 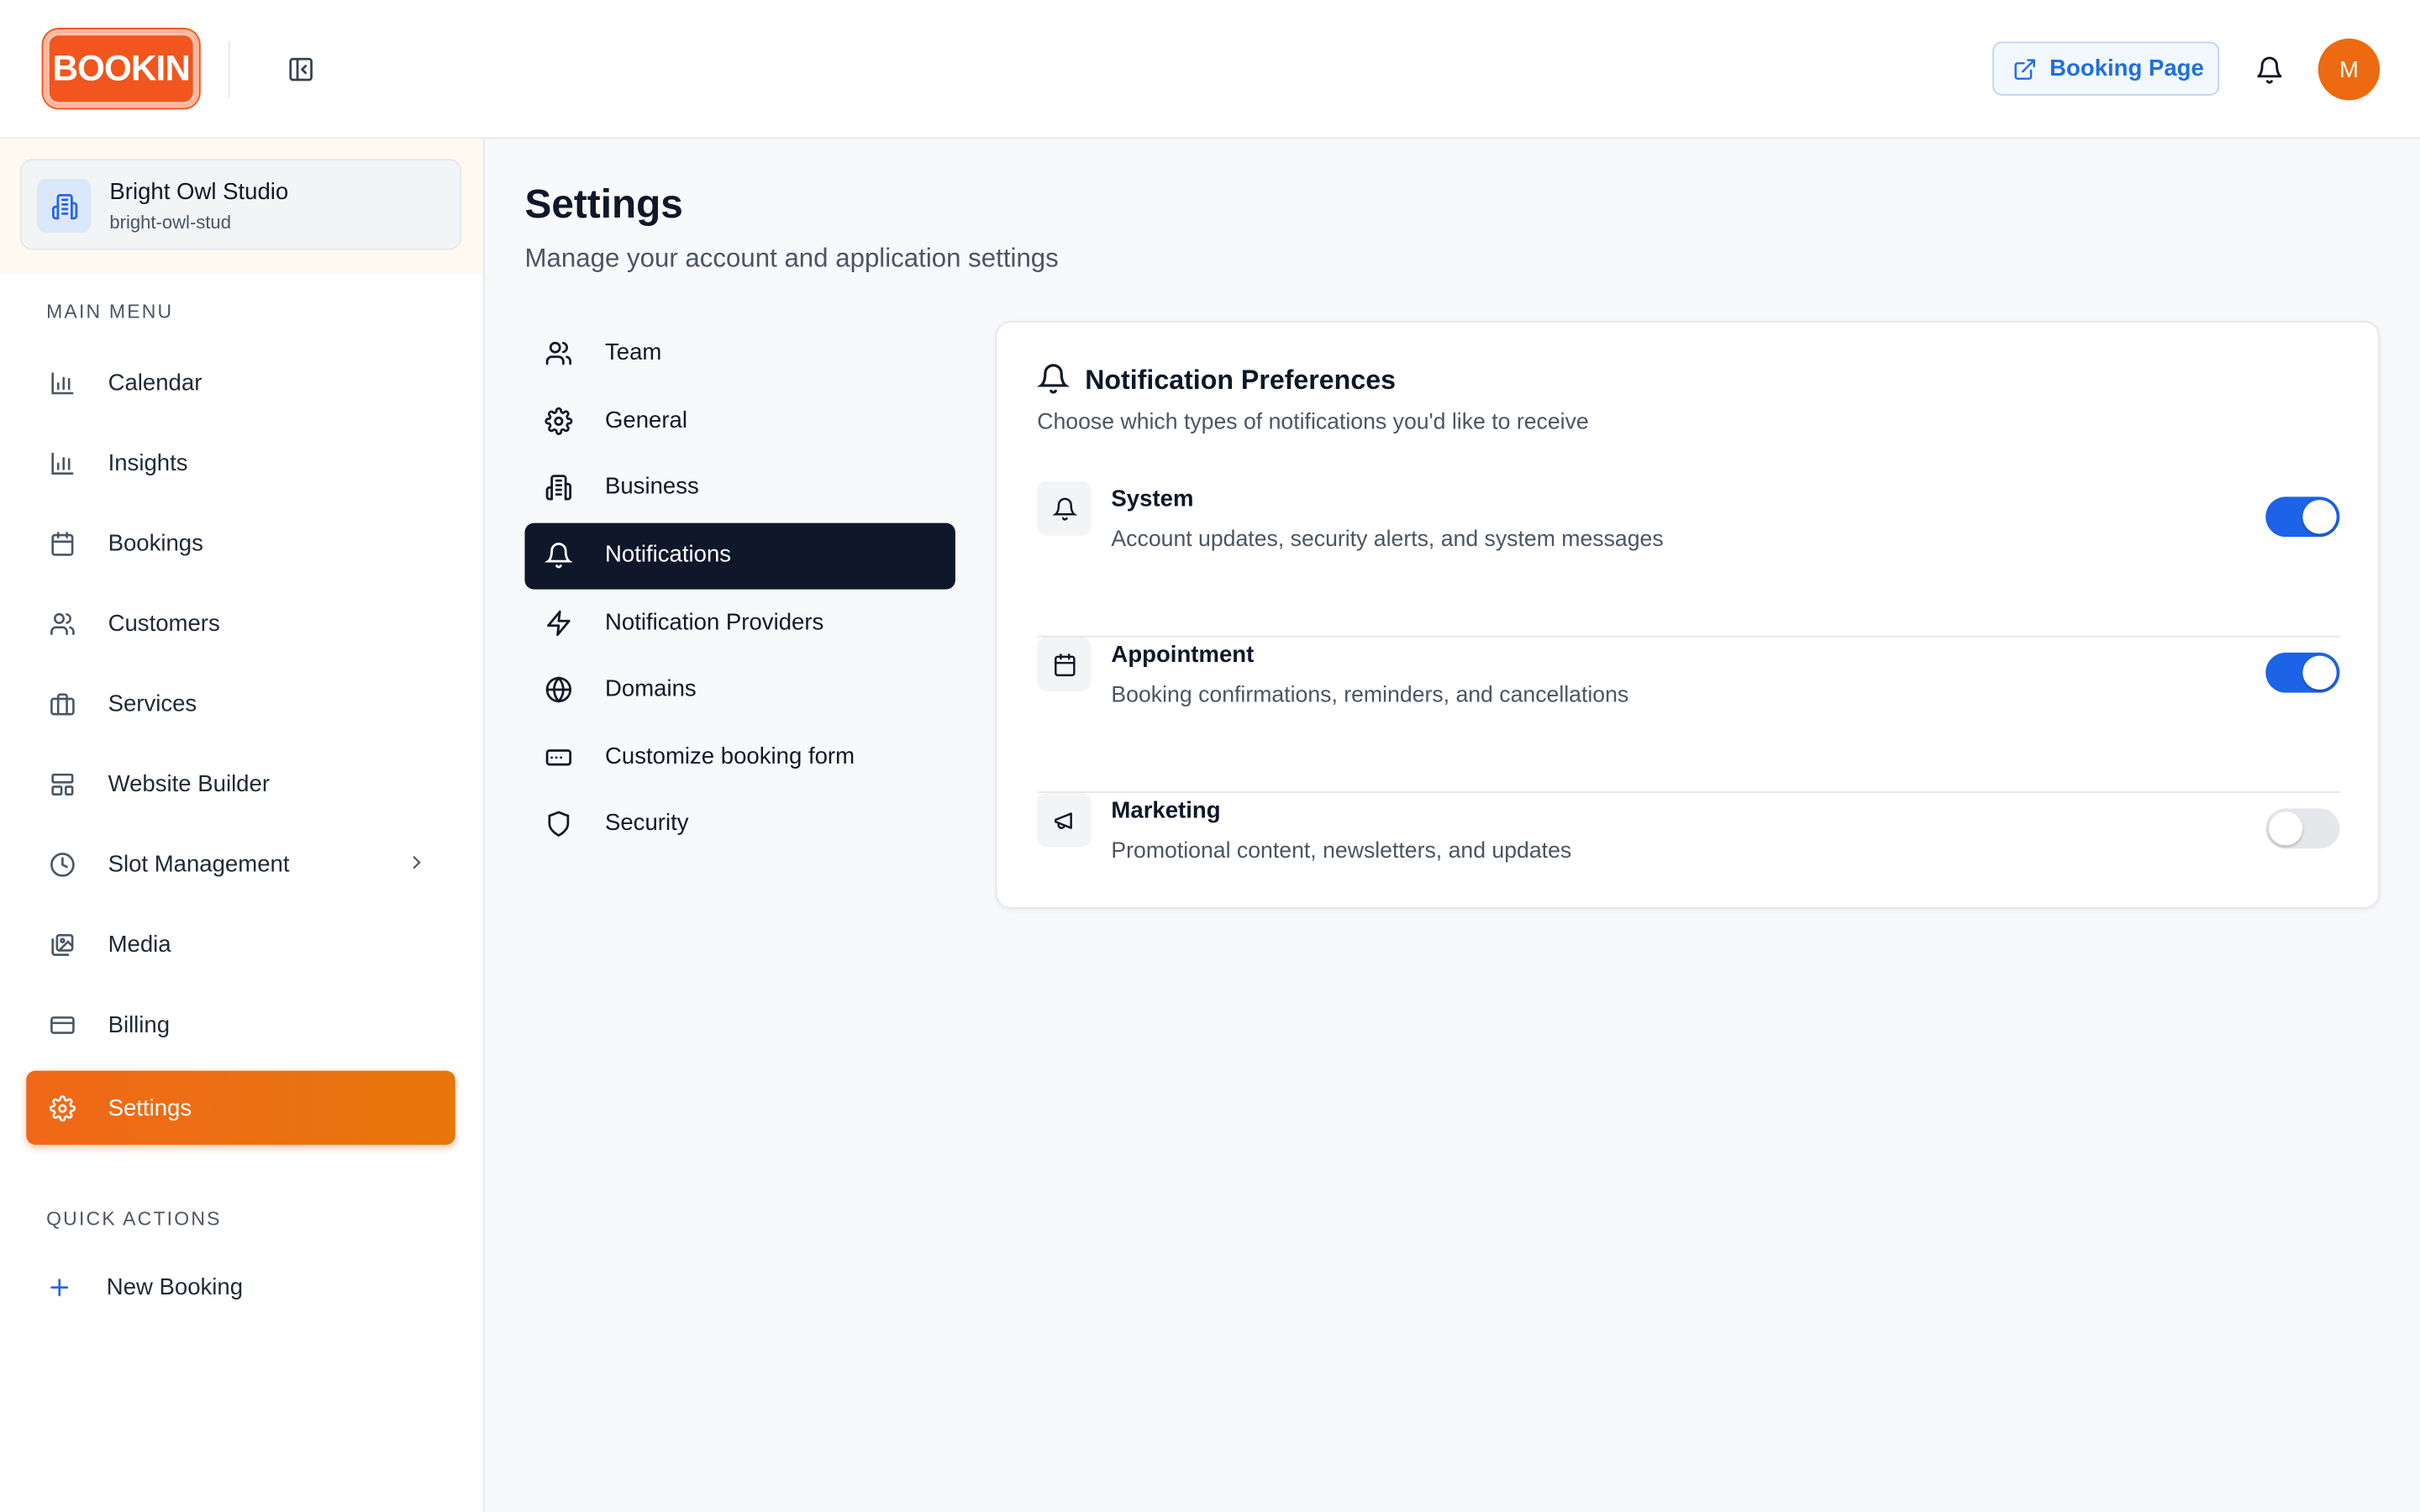 What do you see at coordinates (139, 1024) in the screenshot?
I see `sidebar-item-label: Billing` at bounding box center [139, 1024].